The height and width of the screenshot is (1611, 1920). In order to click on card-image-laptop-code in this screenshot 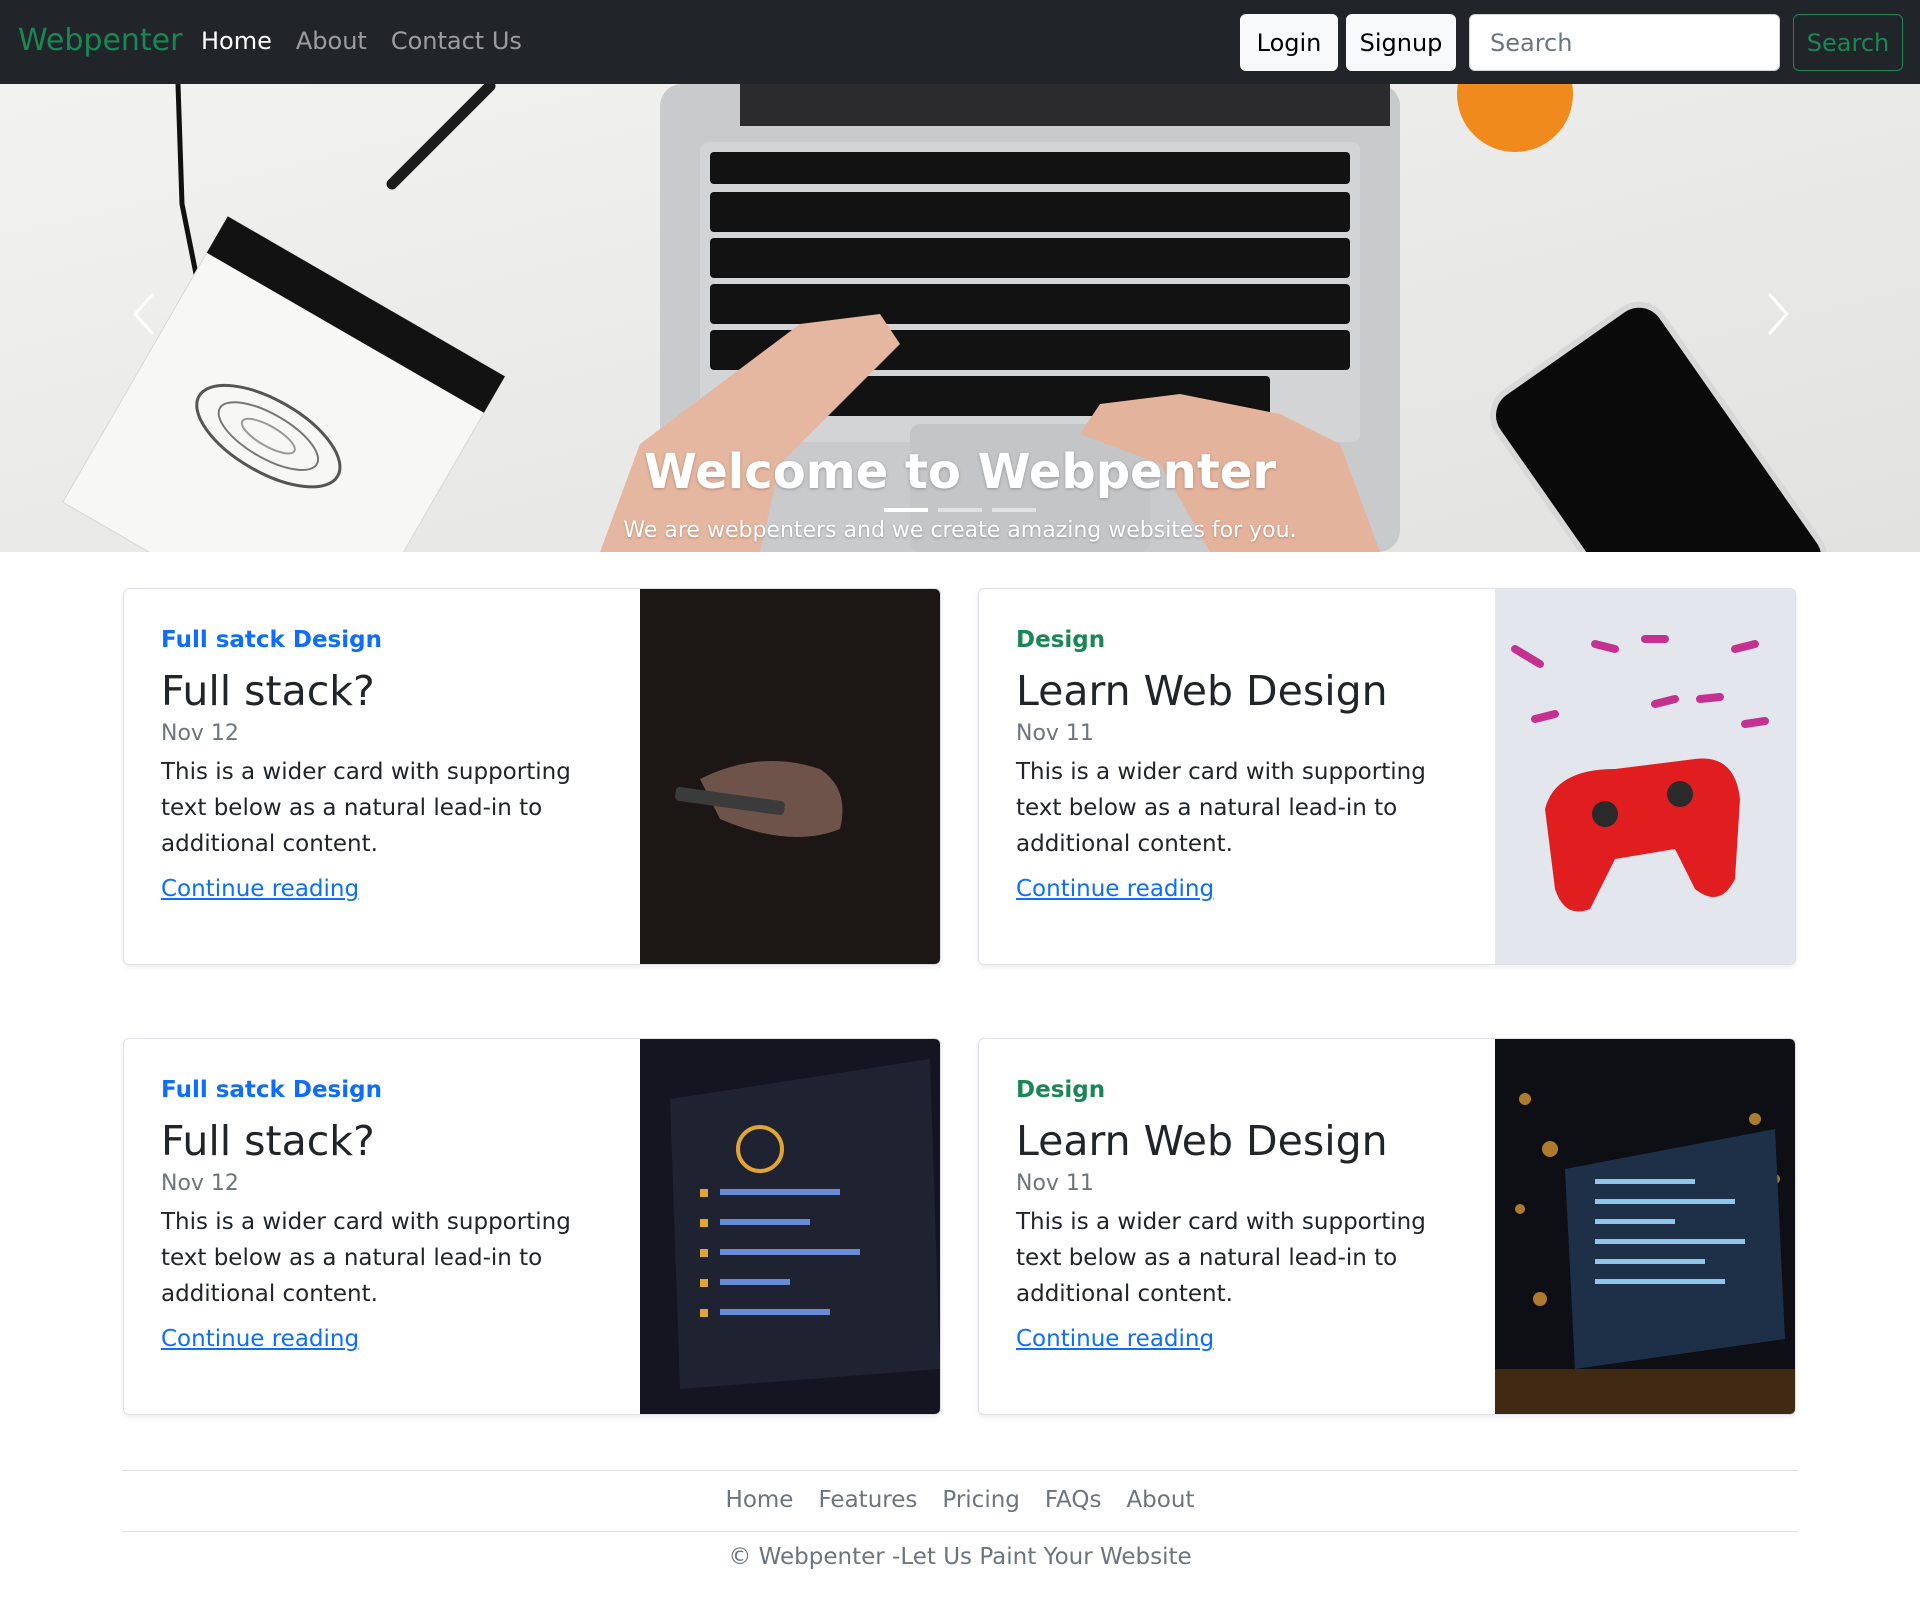, I will do `click(790, 1226)`.